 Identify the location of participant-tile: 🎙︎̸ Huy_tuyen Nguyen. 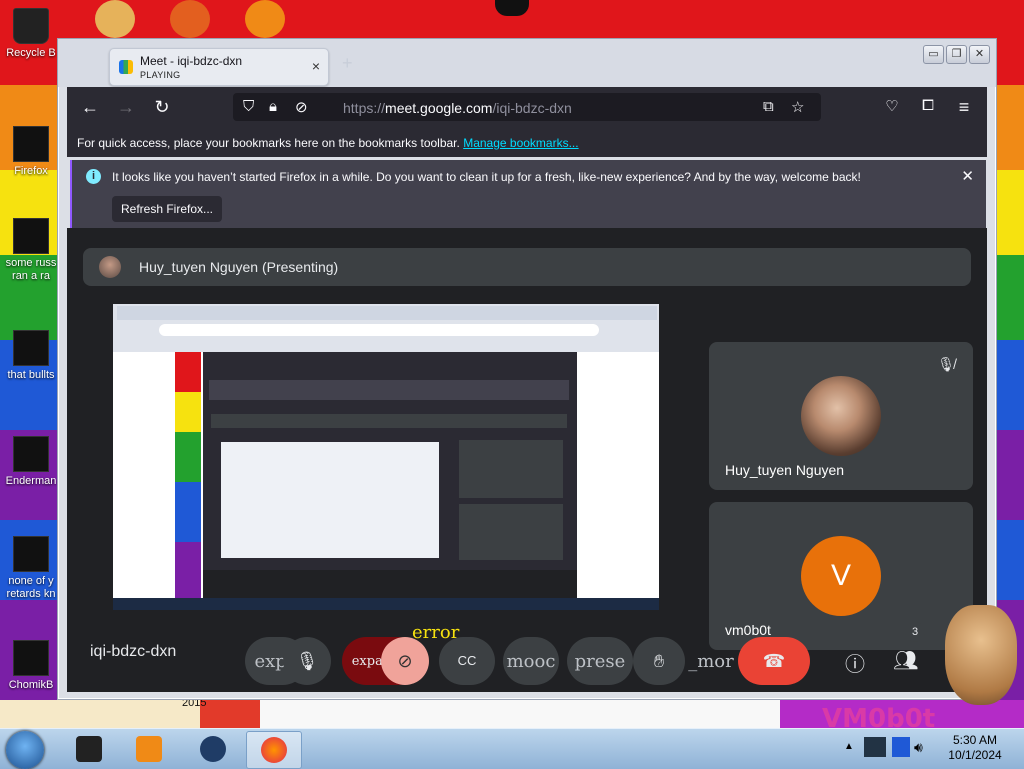
(841, 416).